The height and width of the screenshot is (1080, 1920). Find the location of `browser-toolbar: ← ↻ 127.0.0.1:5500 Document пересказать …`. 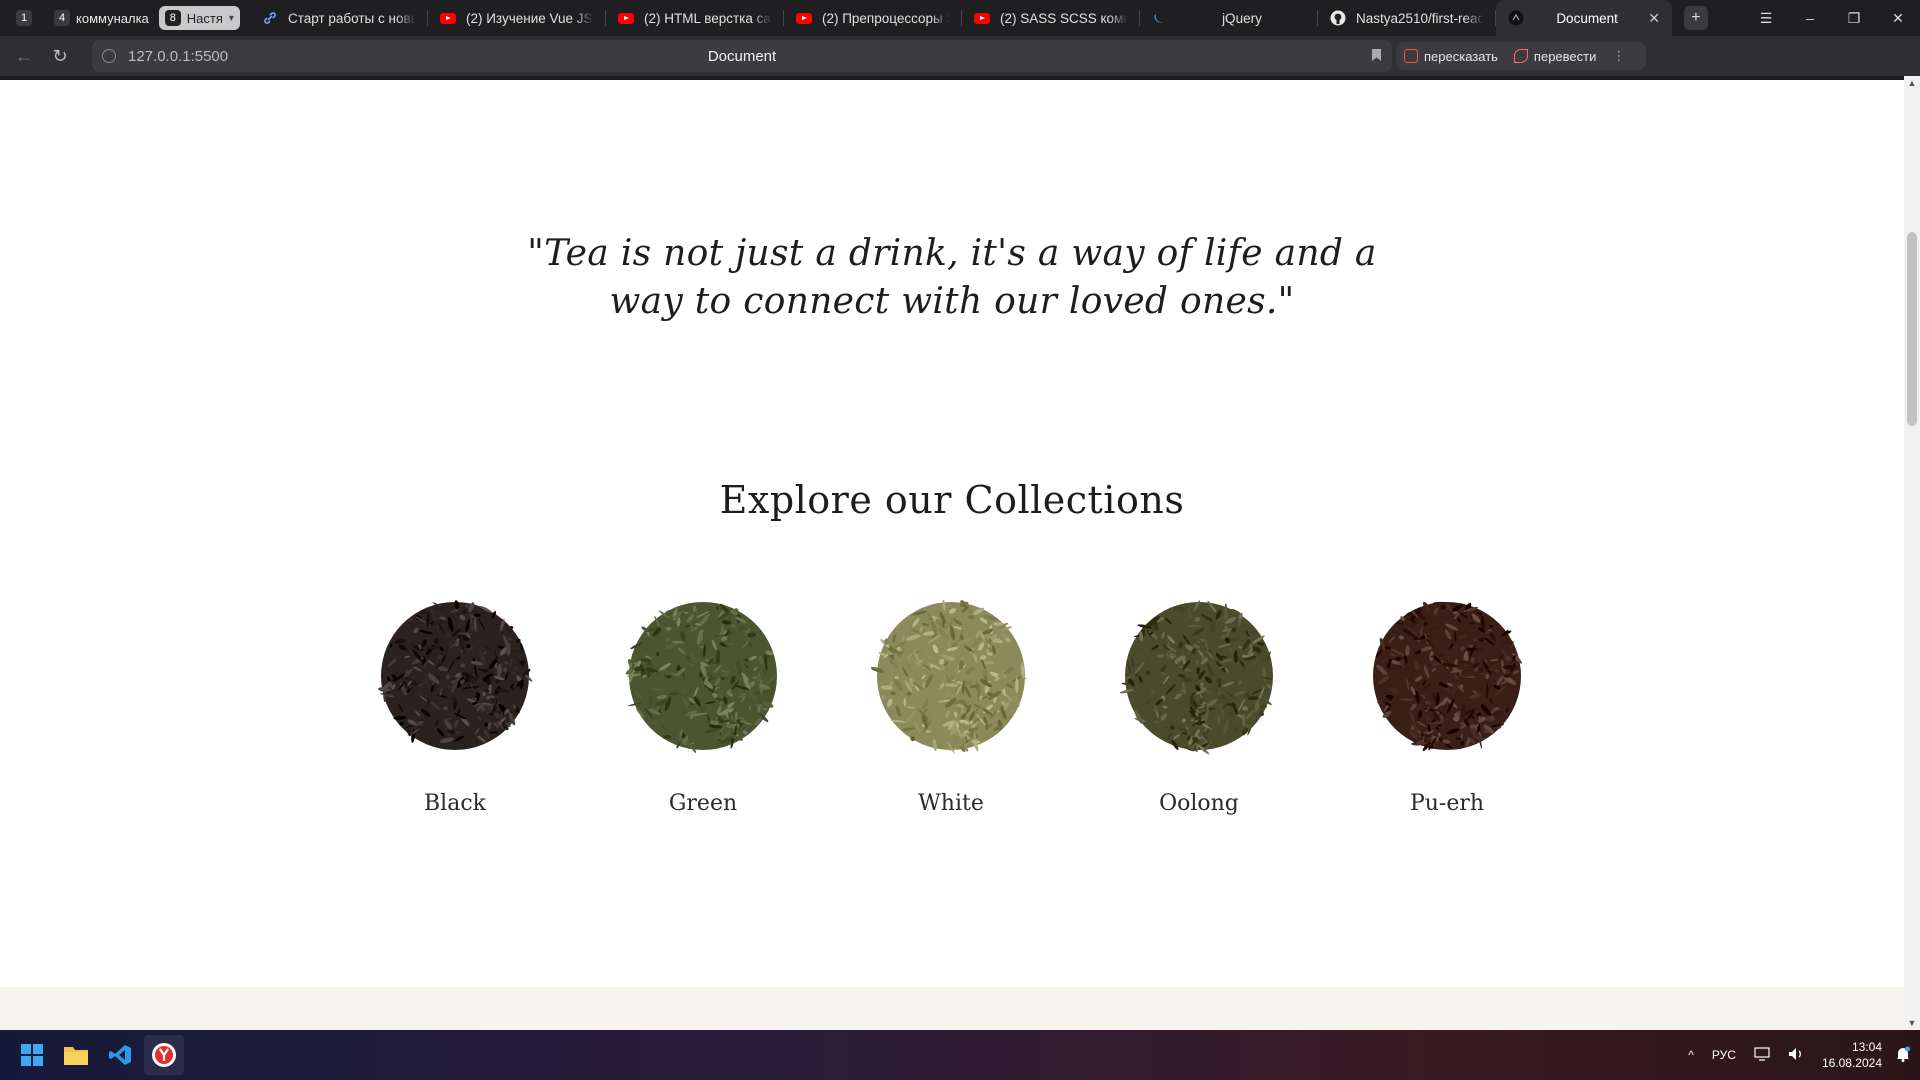

browser-toolbar: ← ↻ 127.0.0.1:5500 Document пересказать … is located at coordinates (960, 68).